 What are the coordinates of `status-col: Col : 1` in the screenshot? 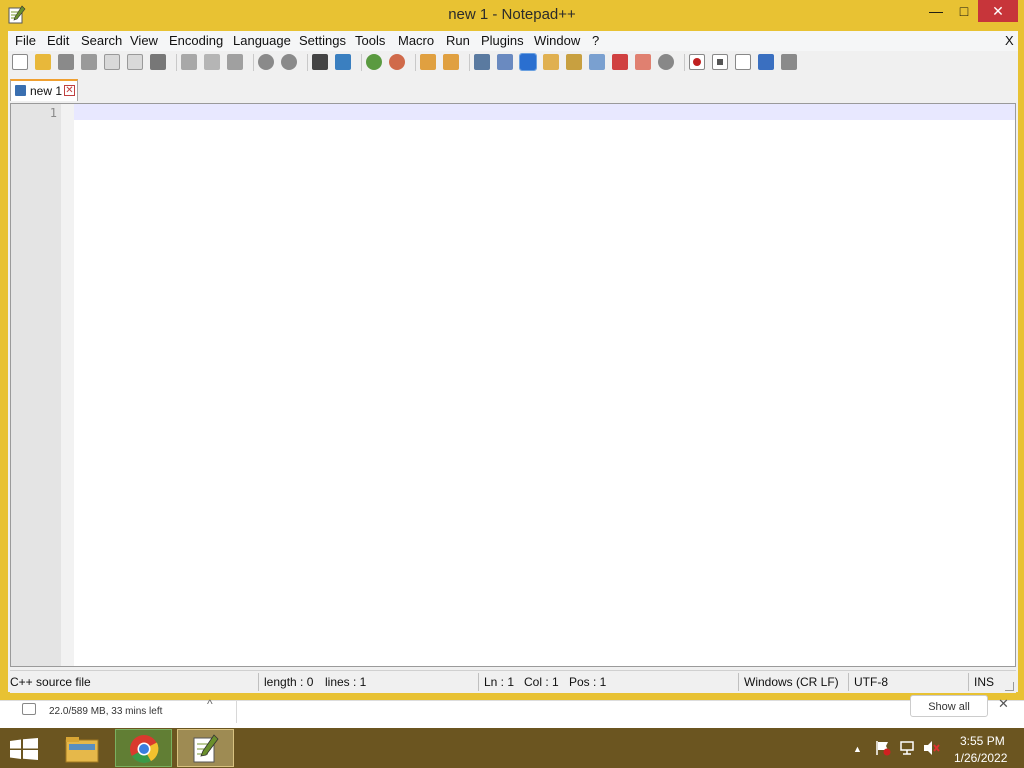 It's located at (541, 682).